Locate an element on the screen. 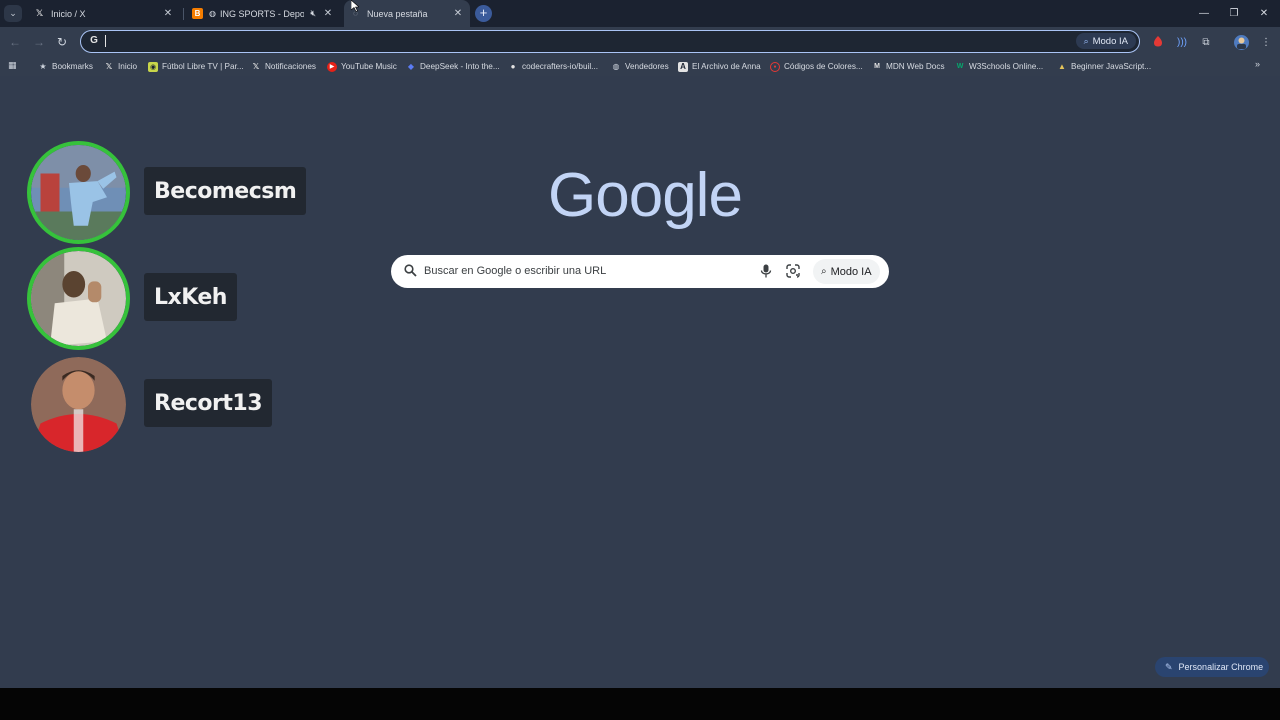 The height and width of the screenshot is (720, 1280). bookmark-label: YouTube Music is located at coordinates (369, 66).